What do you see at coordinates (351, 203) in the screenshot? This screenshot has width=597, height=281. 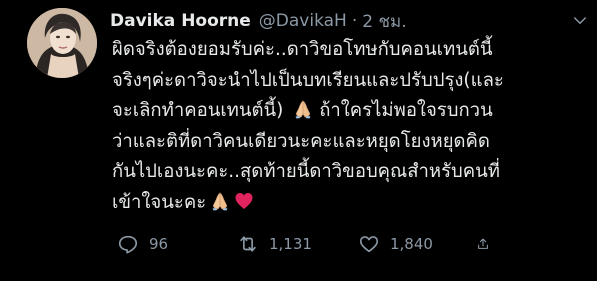 I see `tweet-text-line: เข้าใจนะคะ` at bounding box center [351, 203].